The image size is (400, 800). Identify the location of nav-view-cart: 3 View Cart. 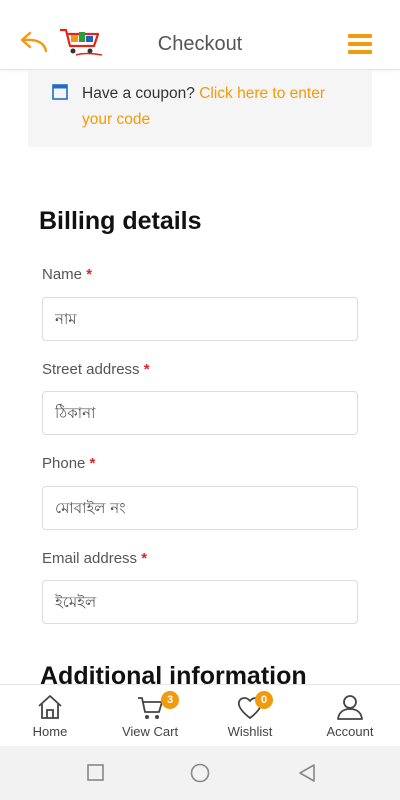
(150, 716).